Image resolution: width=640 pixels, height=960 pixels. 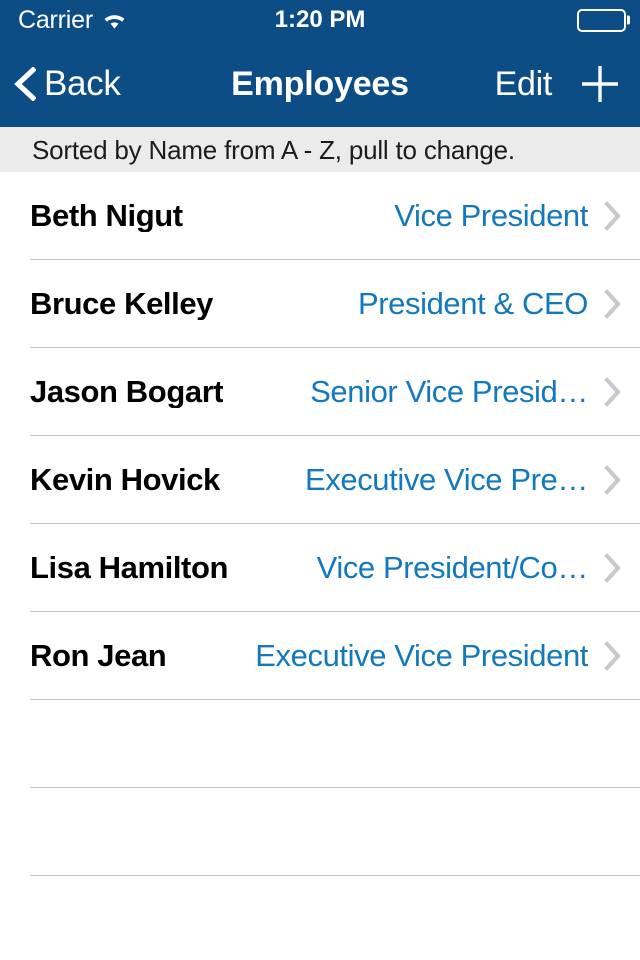 What do you see at coordinates (125, 480) in the screenshot?
I see `employee-name: Kevin Hovick` at bounding box center [125, 480].